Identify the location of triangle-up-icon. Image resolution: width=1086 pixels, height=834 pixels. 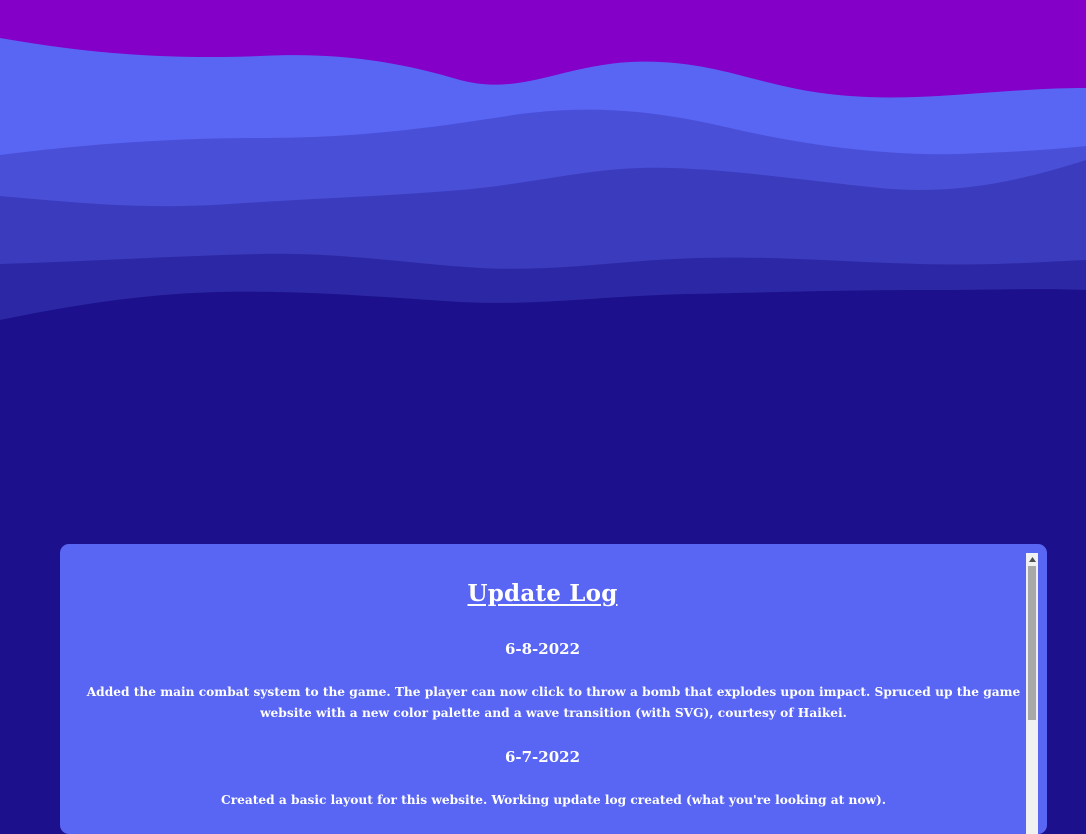
(1032, 559).